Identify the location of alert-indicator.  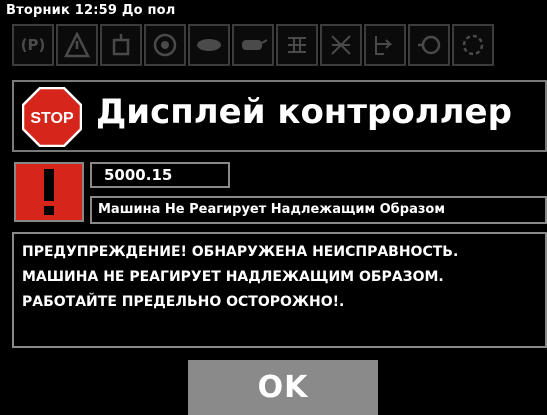
(49, 192).